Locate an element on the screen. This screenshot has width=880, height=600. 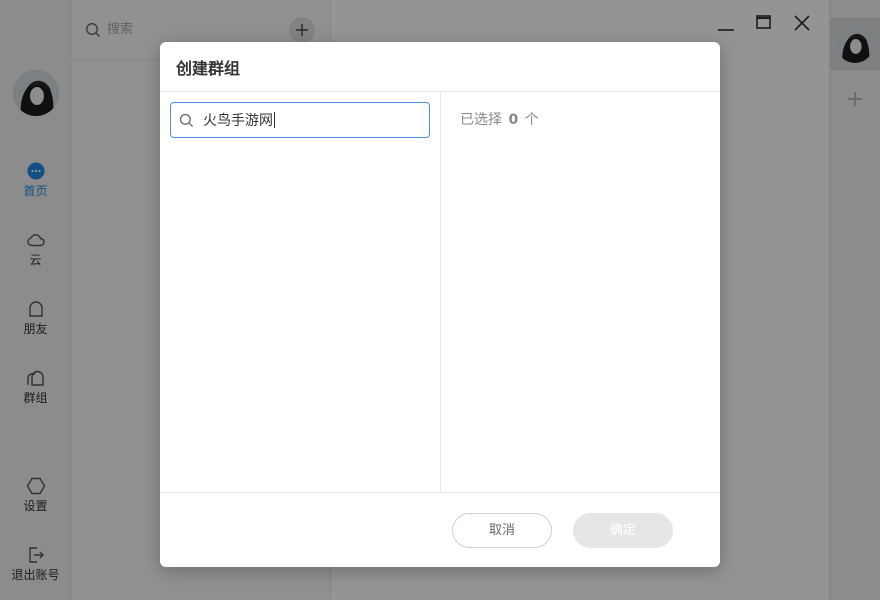
column-divider is located at coordinates (440, 292).